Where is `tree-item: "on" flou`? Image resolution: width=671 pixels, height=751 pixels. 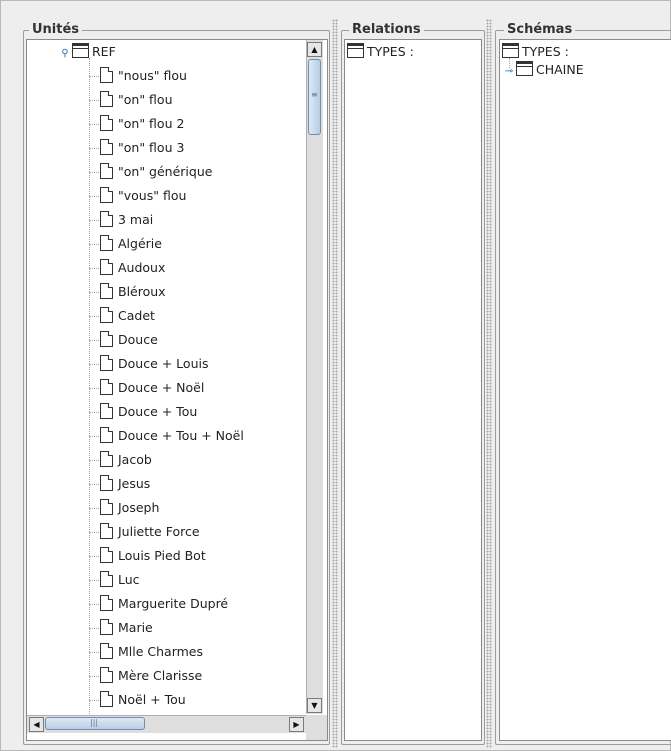
tree-item: "on" flou is located at coordinates (136, 100).